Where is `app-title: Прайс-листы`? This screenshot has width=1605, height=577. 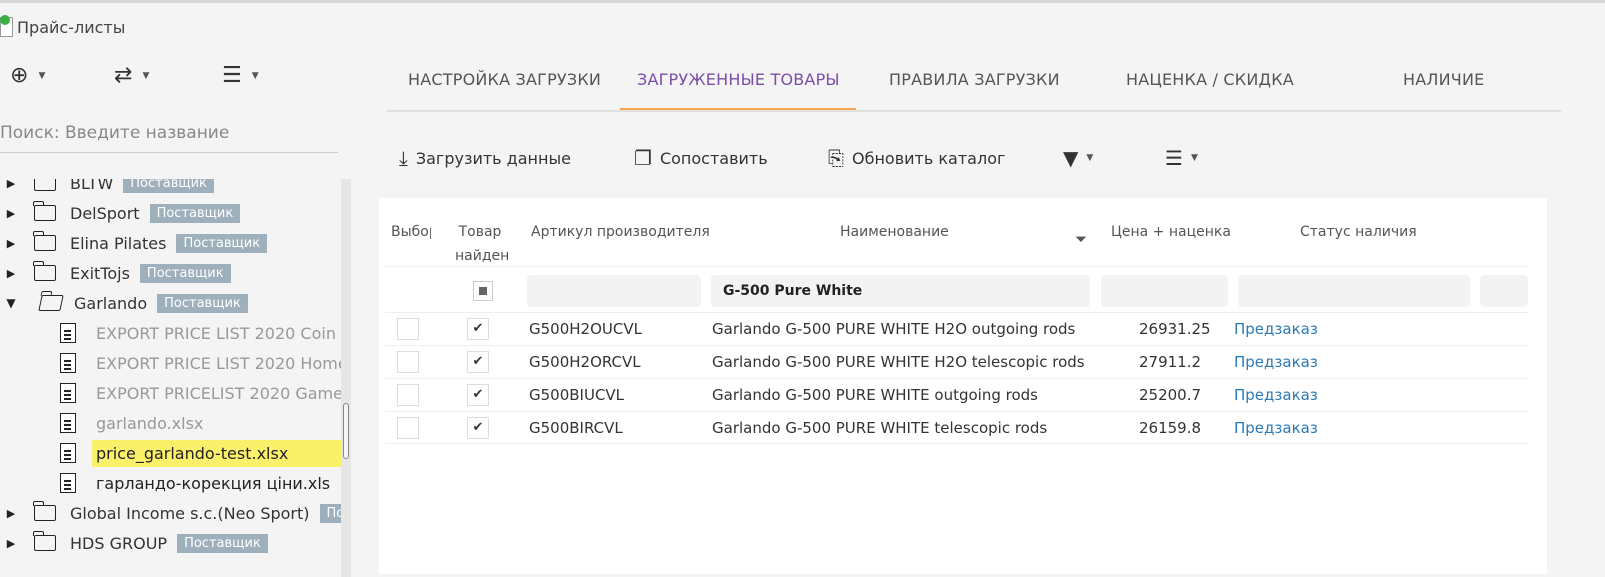 app-title: Прайс-листы is located at coordinates (62, 26).